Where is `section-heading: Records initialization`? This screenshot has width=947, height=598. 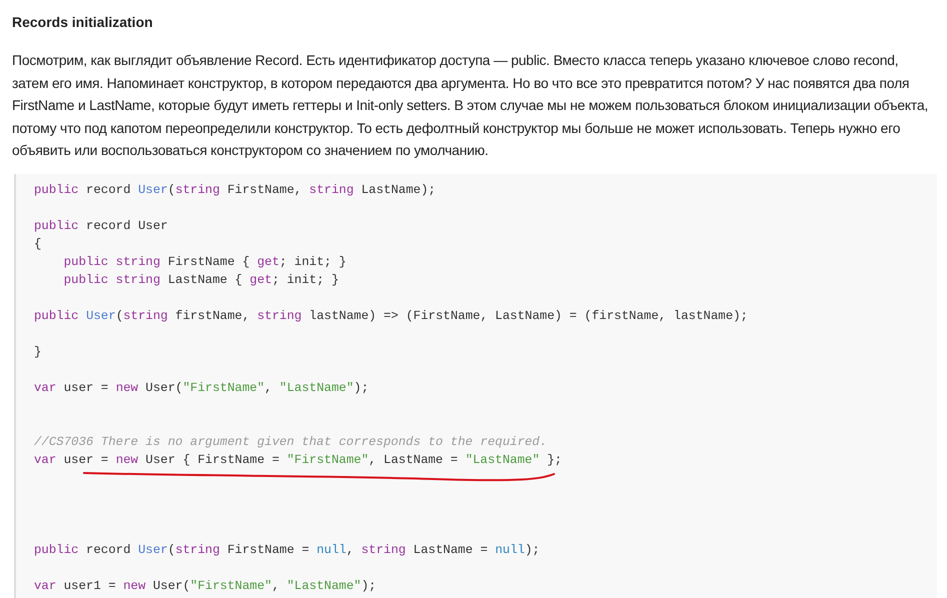
section-heading: Records initialization is located at coordinates (83, 22).